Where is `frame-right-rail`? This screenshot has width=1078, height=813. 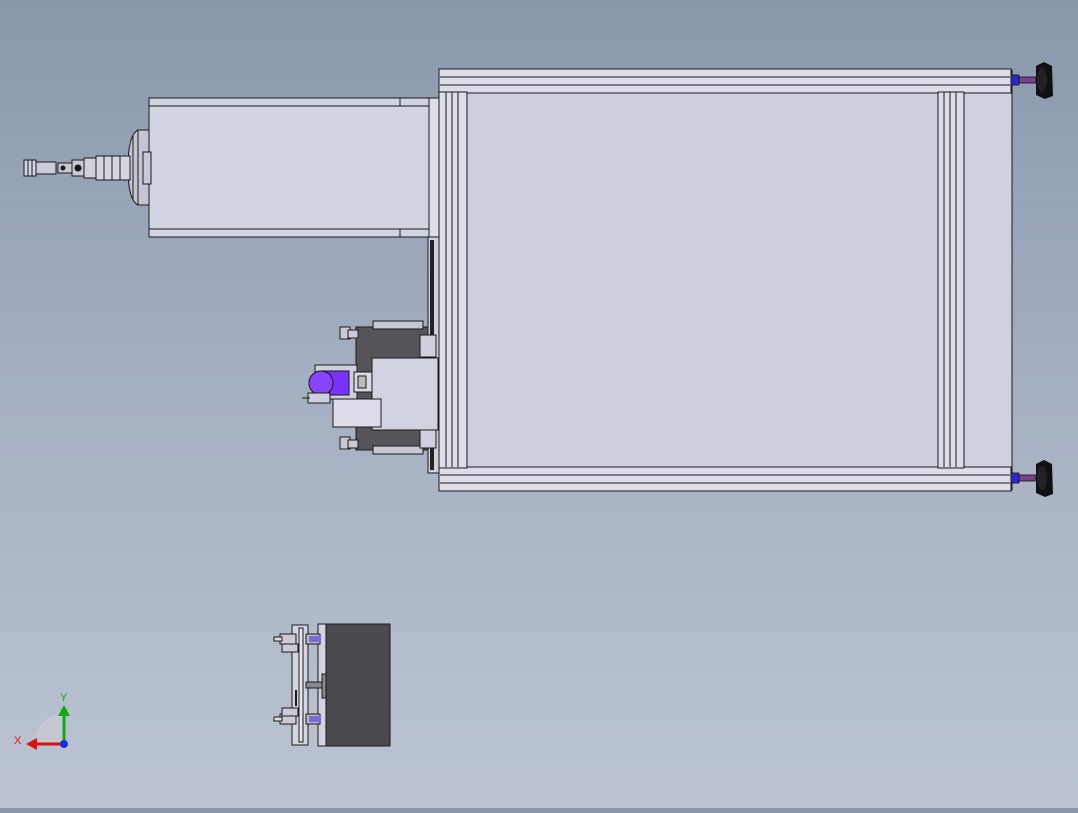 frame-right-rail is located at coordinates (951, 280).